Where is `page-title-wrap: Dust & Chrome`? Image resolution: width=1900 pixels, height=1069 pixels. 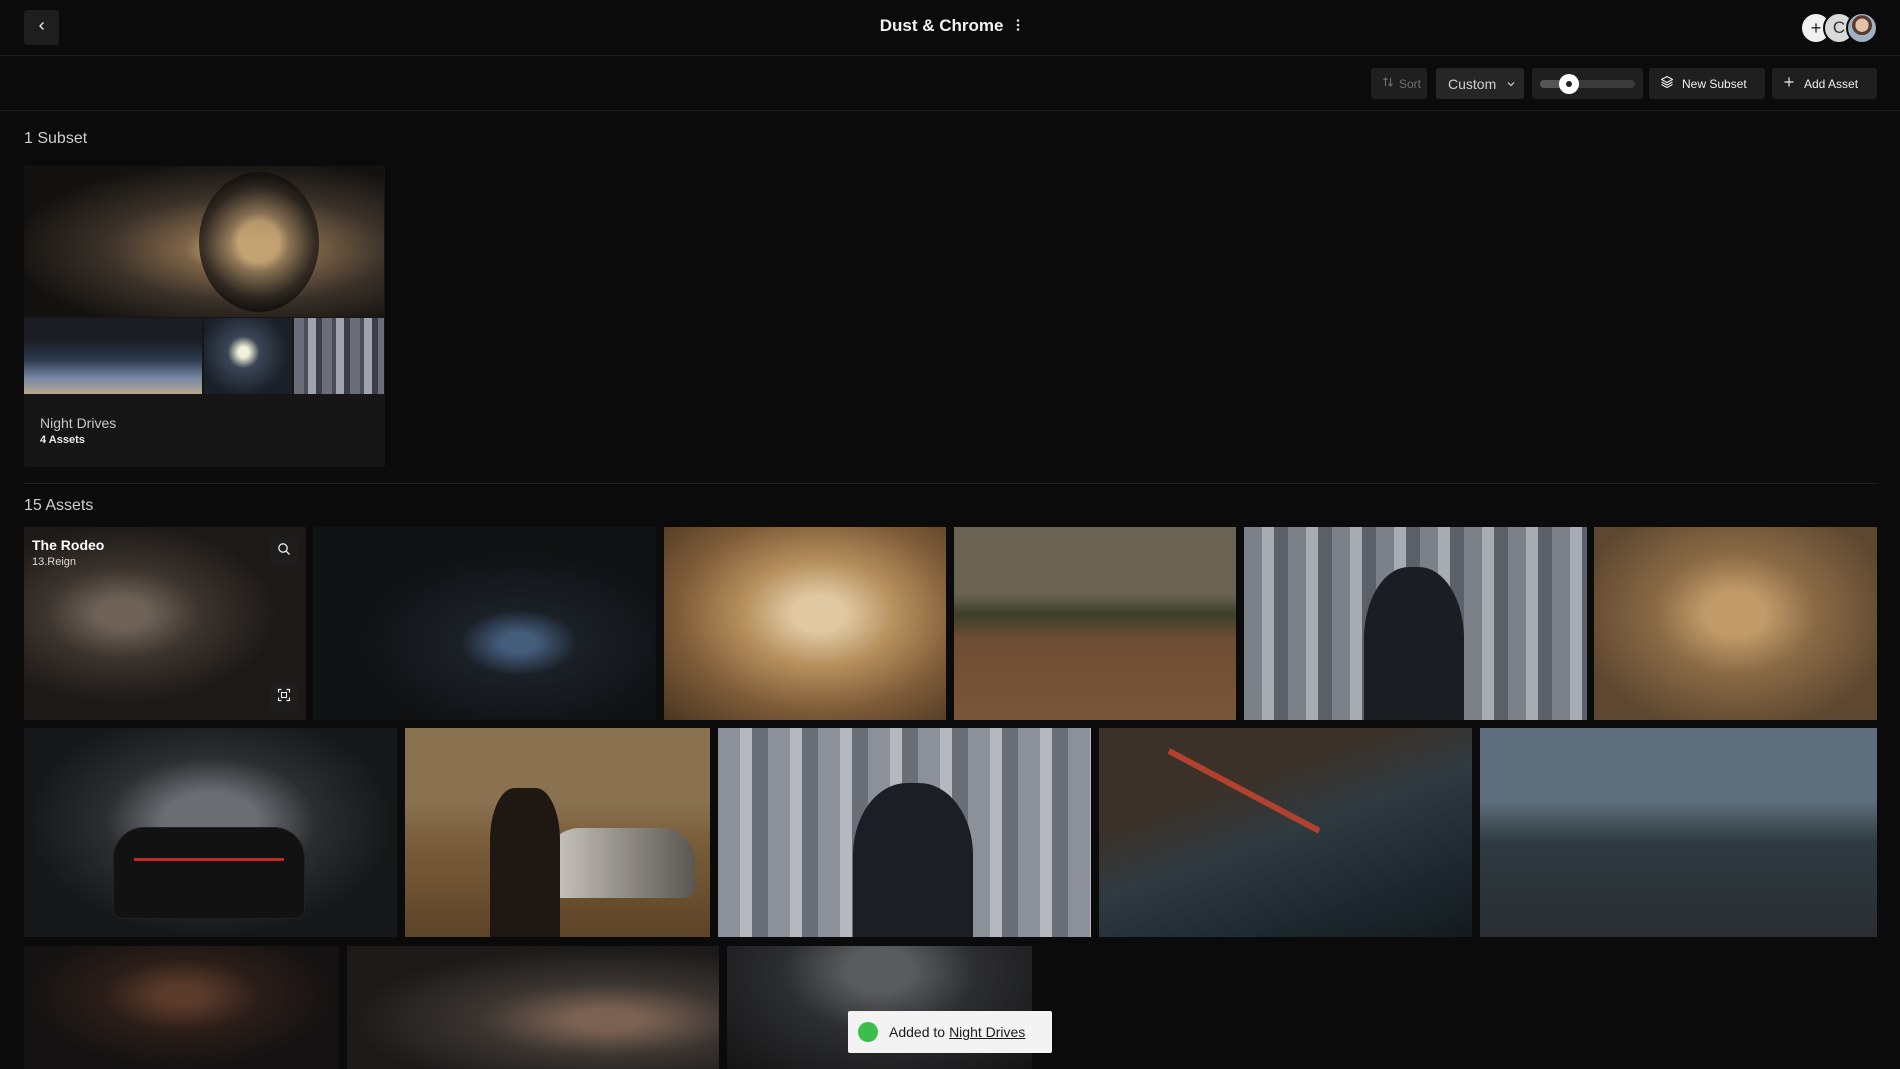 page-title-wrap: Dust & Chrome is located at coordinates (950, 26).